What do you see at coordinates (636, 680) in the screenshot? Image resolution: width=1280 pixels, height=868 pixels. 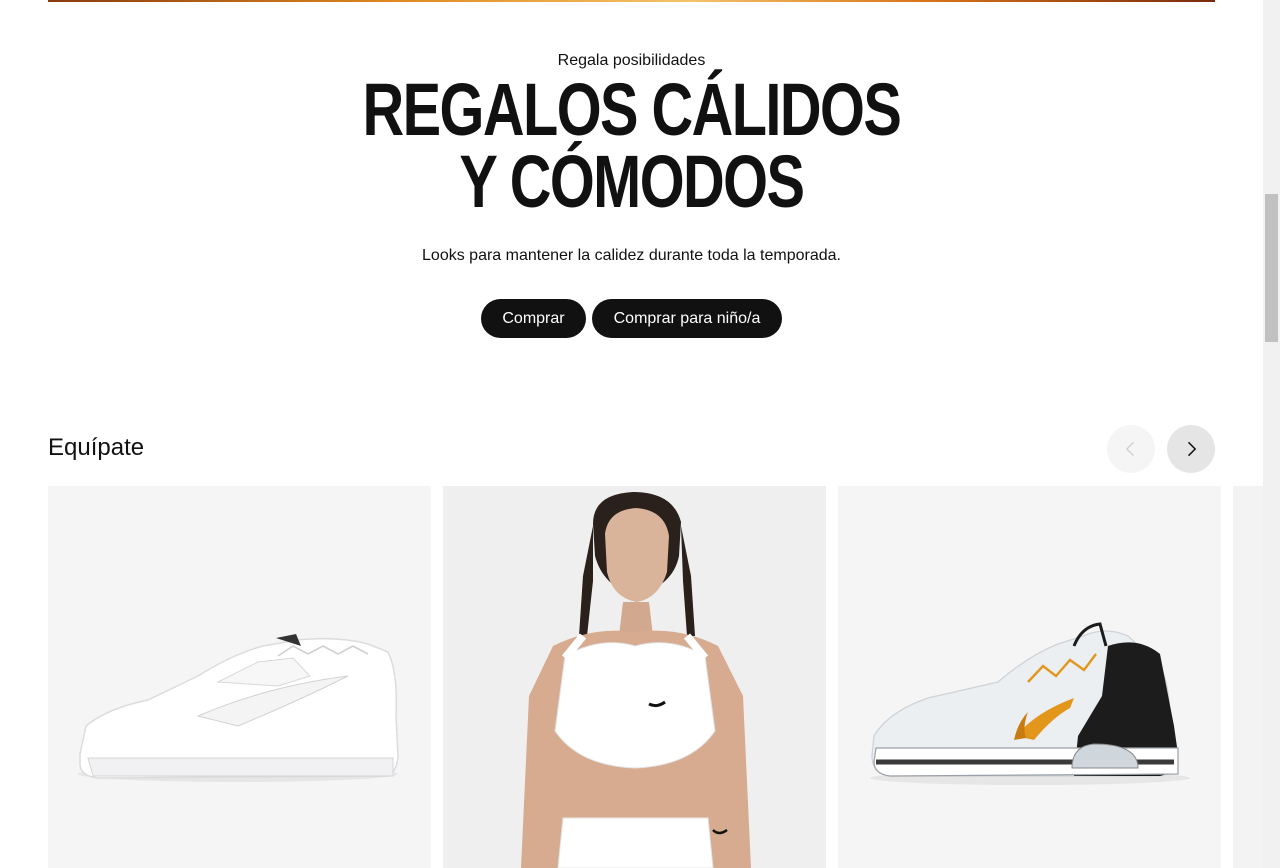 I see `sports-bra-model-image` at bounding box center [636, 680].